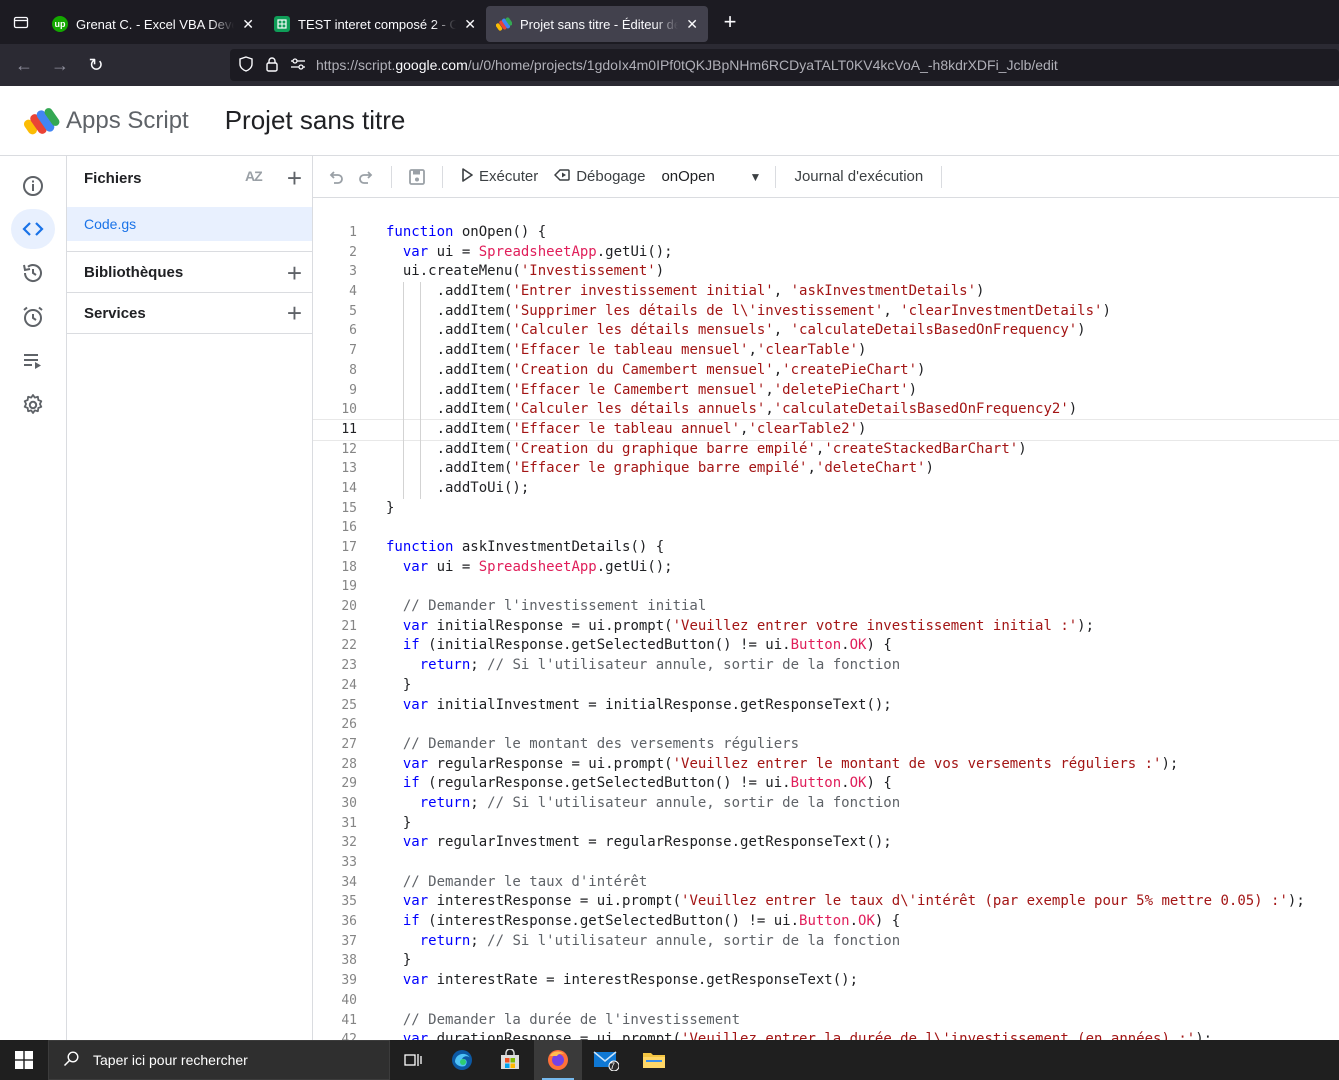  What do you see at coordinates (353, 331) in the screenshot?
I see `line-number: 6` at bounding box center [353, 331].